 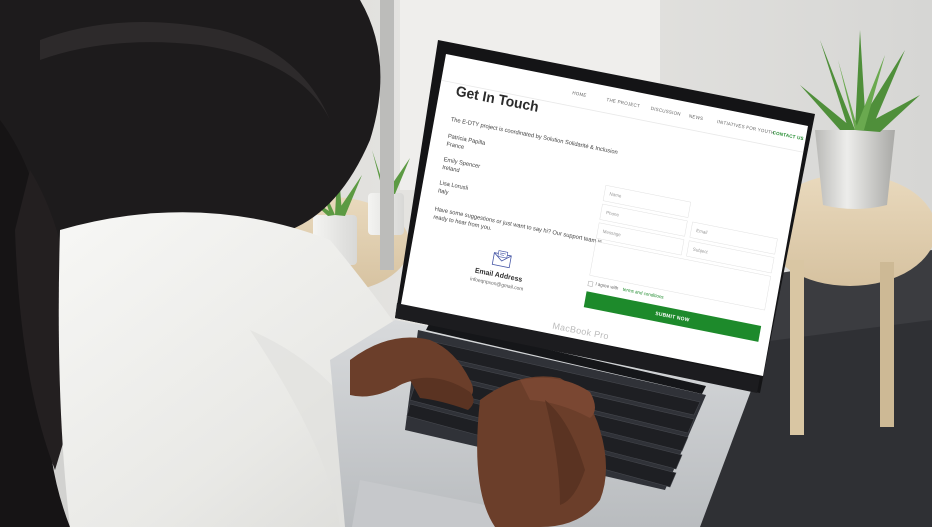 I want to click on nav-the-project: THE PROJECT, so click(x=623, y=103).